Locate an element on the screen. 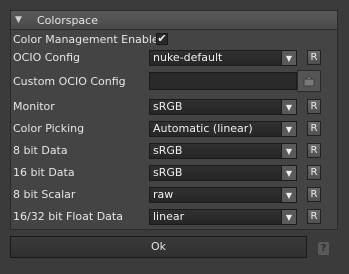 The width and height of the screenshot is (349, 274). 8bit-scalar-reset-button: R is located at coordinates (314, 194).